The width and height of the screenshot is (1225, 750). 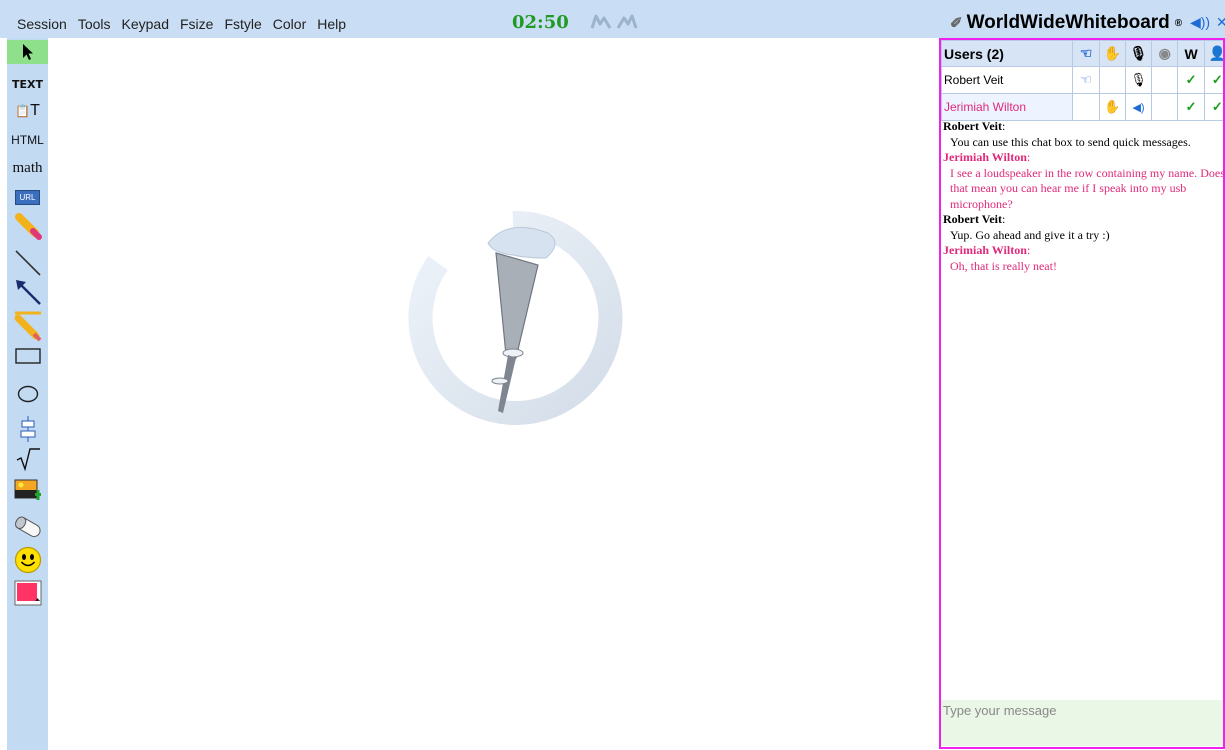 I want to click on line-tool, so click(x=27, y=263).